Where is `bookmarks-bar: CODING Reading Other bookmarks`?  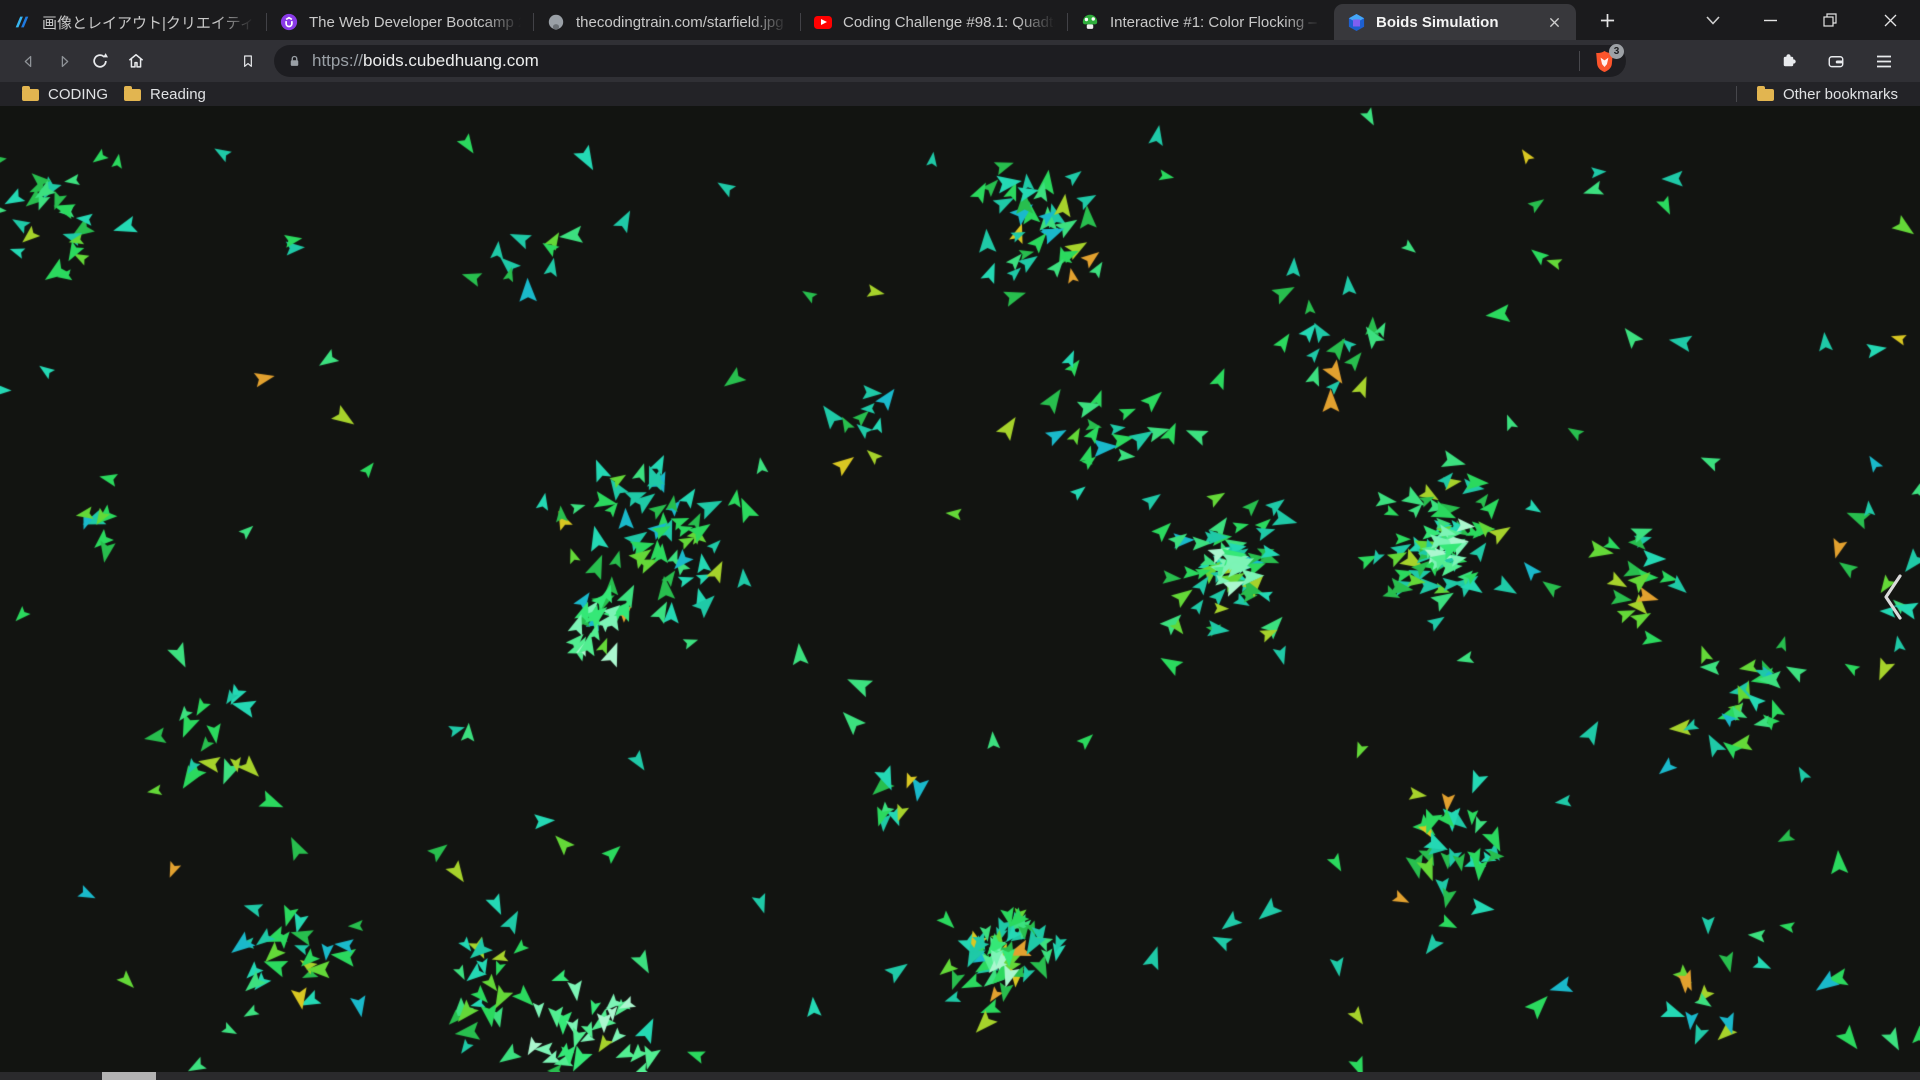
bookmarks-bar: CODING Reading Other bookmarks is located at coordinates (960, 94).